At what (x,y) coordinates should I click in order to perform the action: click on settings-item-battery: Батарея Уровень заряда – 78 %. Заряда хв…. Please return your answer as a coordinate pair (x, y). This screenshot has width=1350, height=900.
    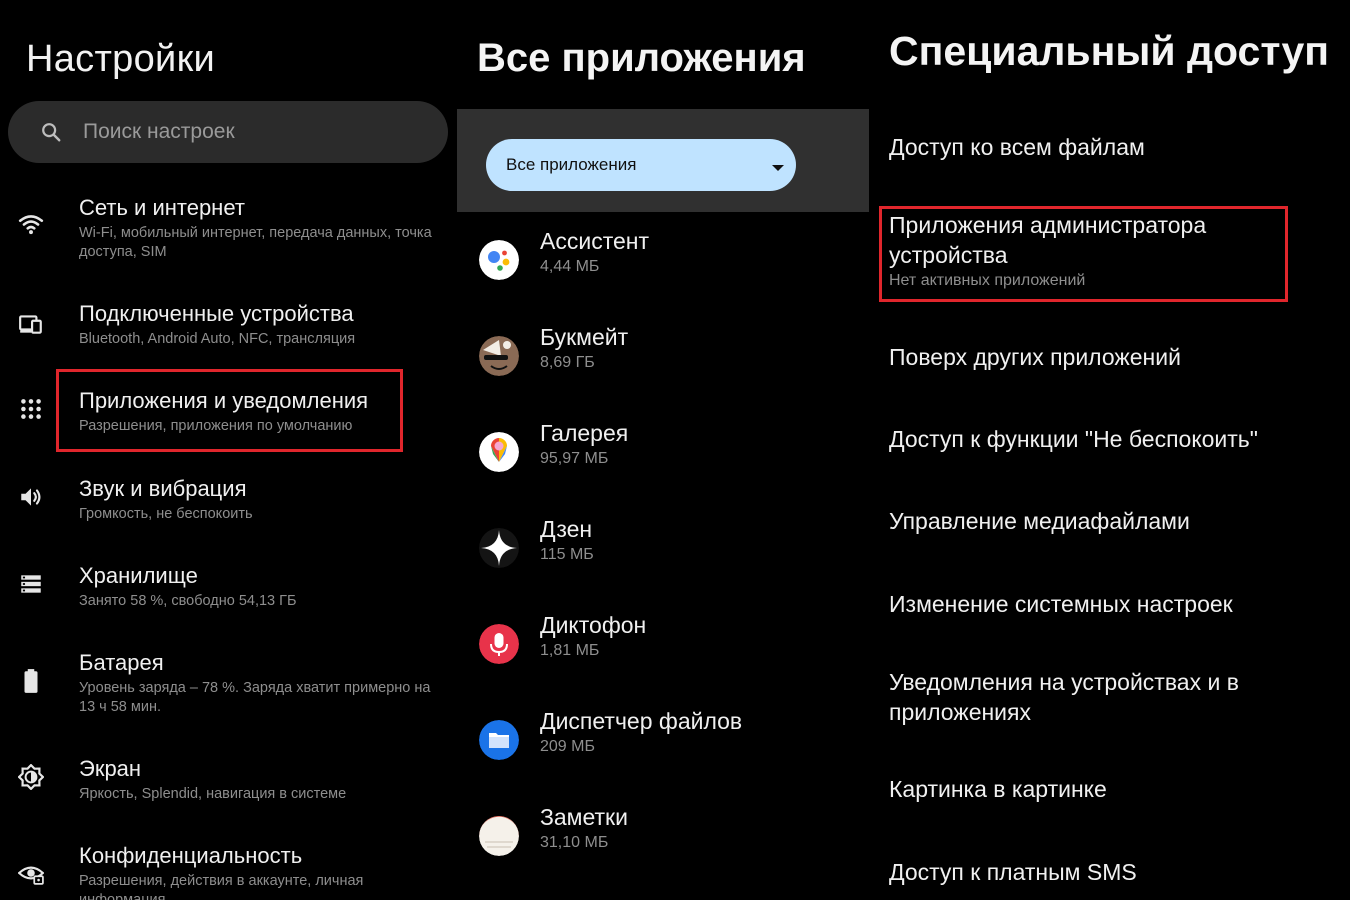
    Looking at the image, I should click on (228, 690).